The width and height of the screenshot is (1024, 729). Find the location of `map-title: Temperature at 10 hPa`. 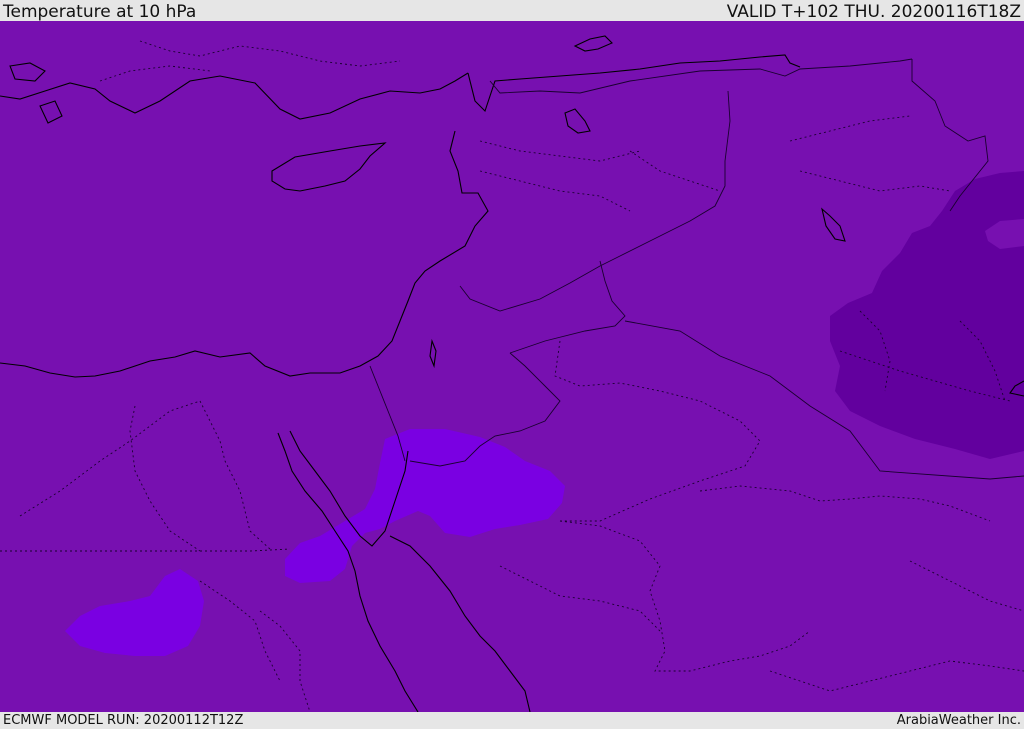

map-title: Temperature at 10 hPa is located at coordinates (100, 12).